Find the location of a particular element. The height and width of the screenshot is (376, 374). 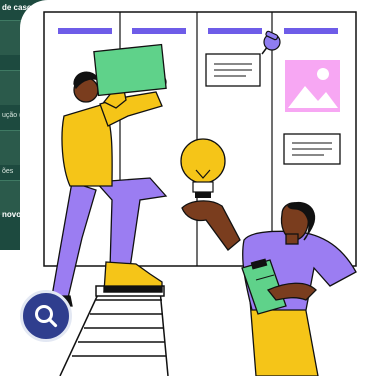

image-card-icon is located at coordinates (312, 86).